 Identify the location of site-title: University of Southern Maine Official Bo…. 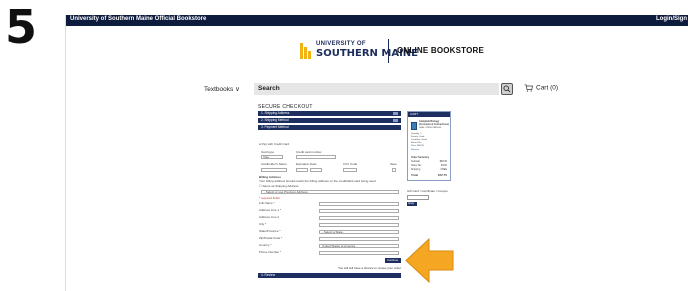
(138, 19).